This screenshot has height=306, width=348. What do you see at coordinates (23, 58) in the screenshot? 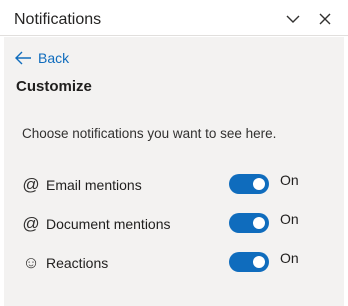
I see `arrow-left-icon` at bounding box center [23, 58].